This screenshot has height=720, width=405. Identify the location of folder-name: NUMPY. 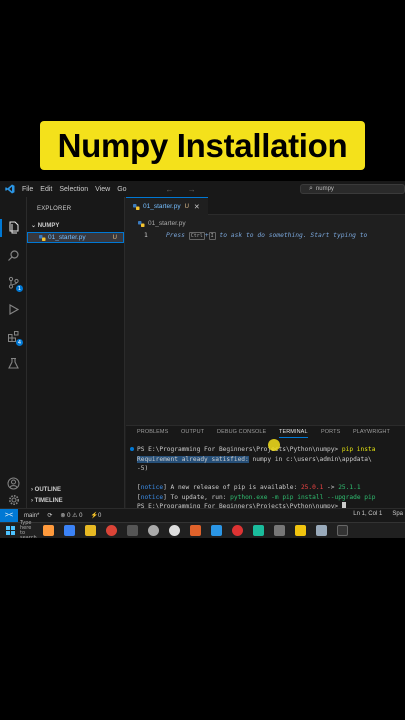
(48, 226).